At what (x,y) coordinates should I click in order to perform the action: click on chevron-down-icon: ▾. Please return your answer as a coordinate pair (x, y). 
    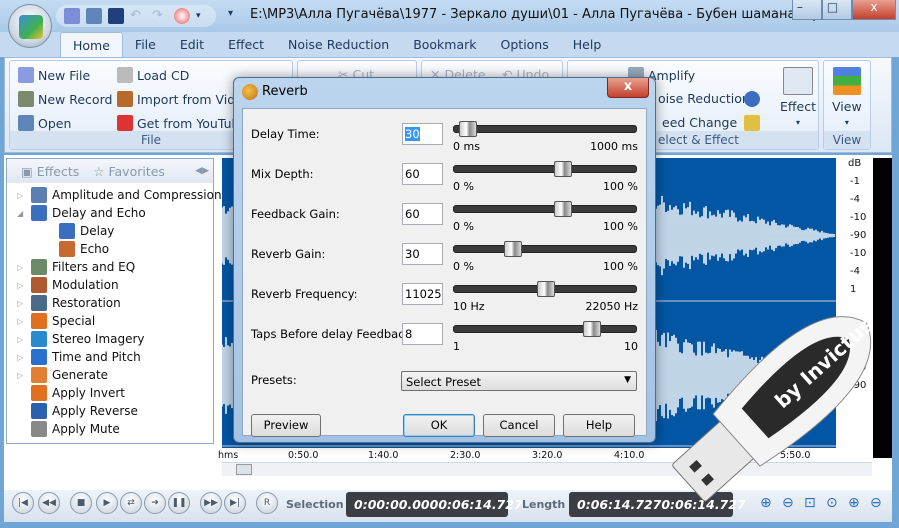
    Looking at the image, I should click on (198, 18).